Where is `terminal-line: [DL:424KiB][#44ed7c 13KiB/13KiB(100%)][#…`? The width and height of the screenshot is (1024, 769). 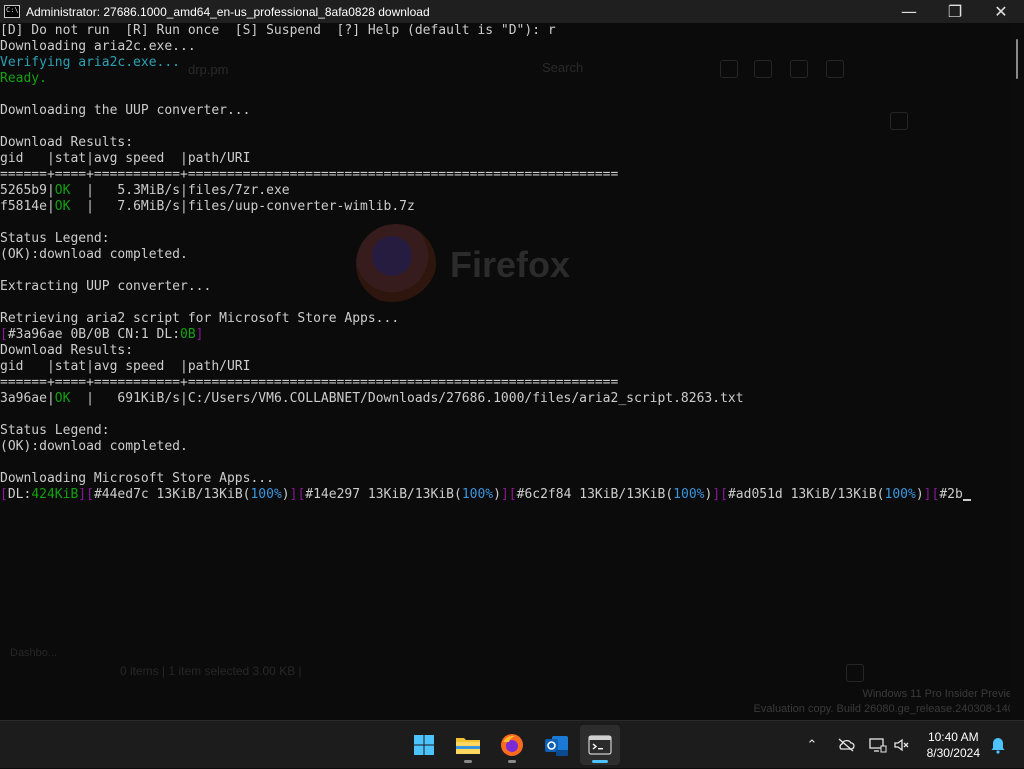
terminal-line: [DL:424KiB][#44ed7c 13KiB/13KiB(100%)][#… is located at coordinates (485, 495).